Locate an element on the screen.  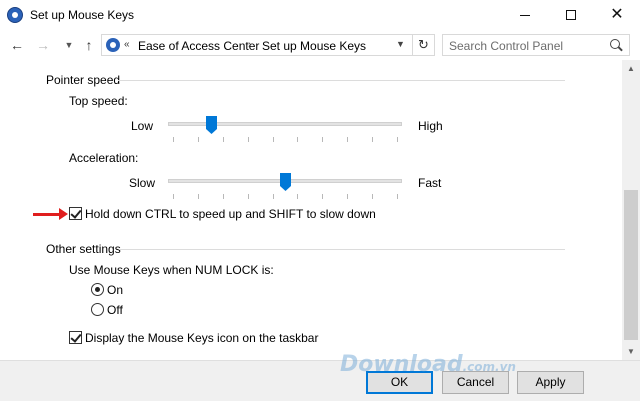
up-arrow-icon: ↑ is located at coordinates (89, 45).